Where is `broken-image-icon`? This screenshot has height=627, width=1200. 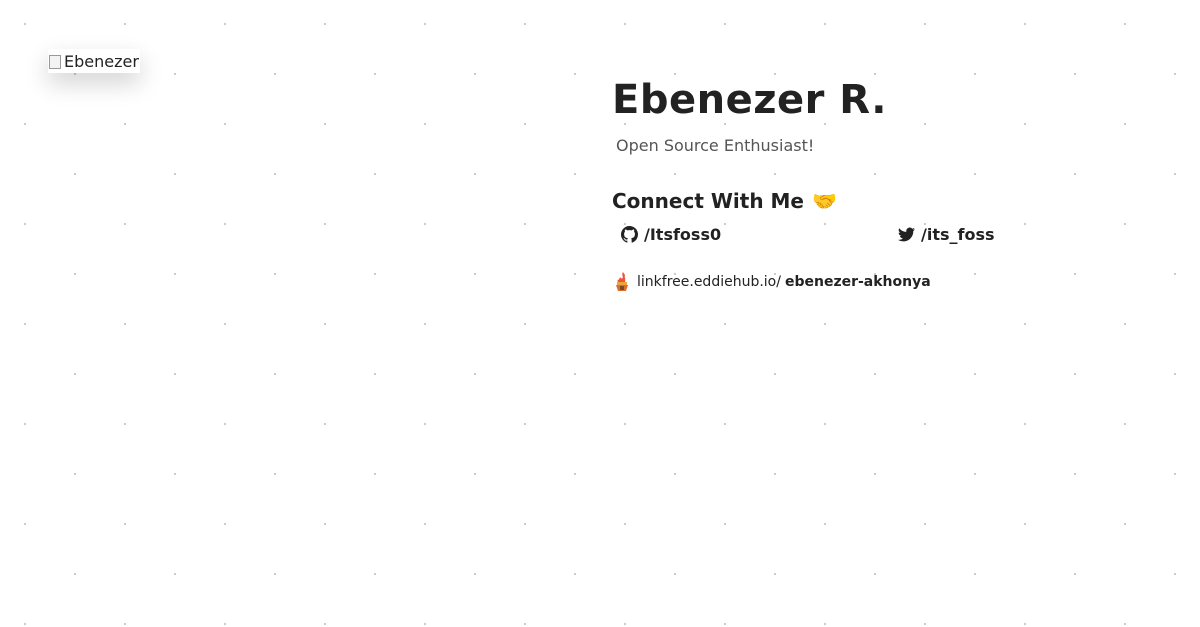 broken-image-icon is located at coordinates (55, 61).